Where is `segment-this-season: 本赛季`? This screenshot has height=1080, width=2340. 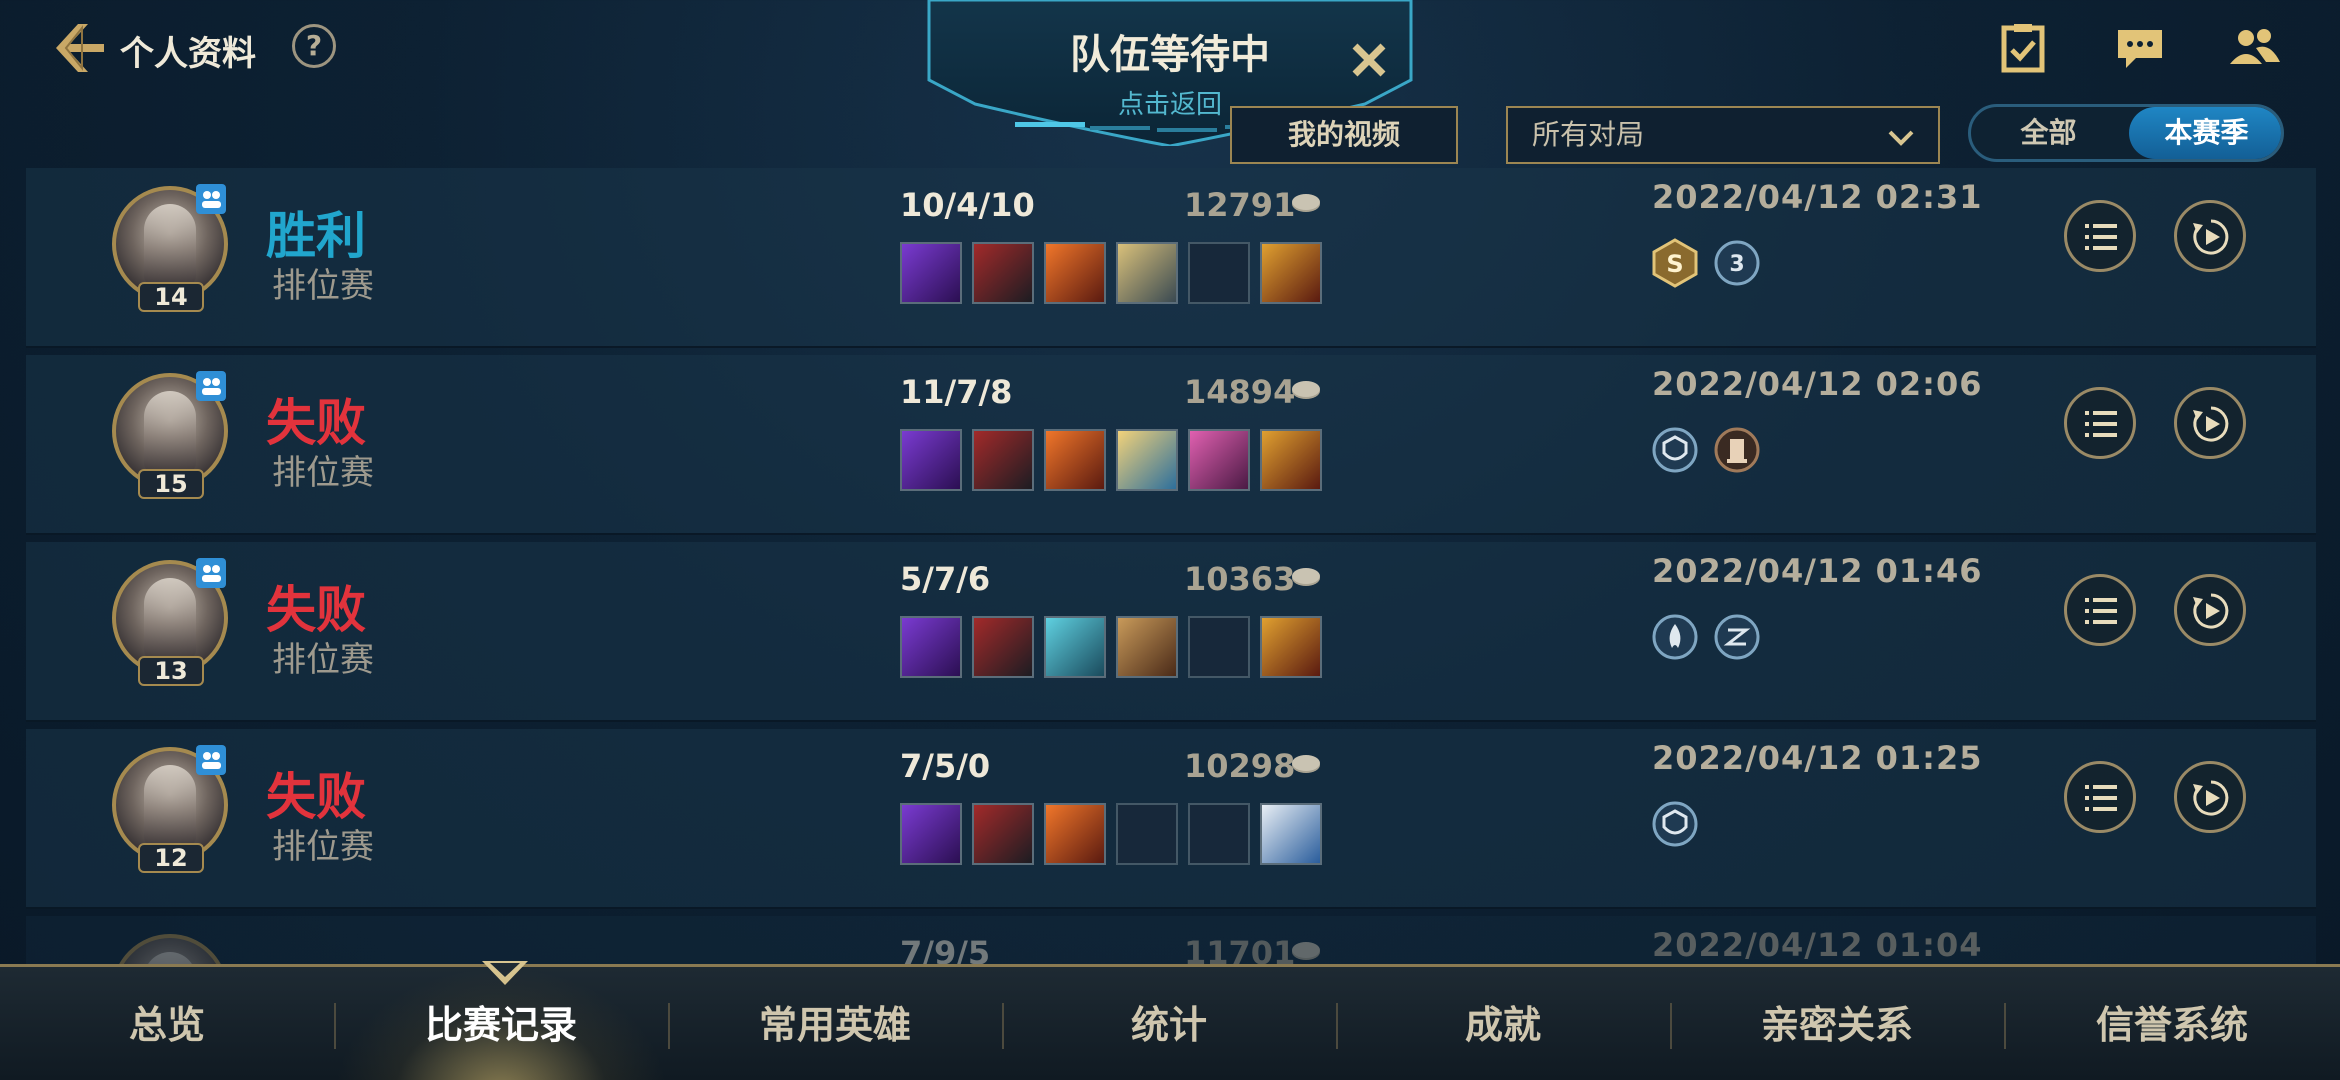 segment-this-season: 本赛季 is located at coordinates (2205, 133).